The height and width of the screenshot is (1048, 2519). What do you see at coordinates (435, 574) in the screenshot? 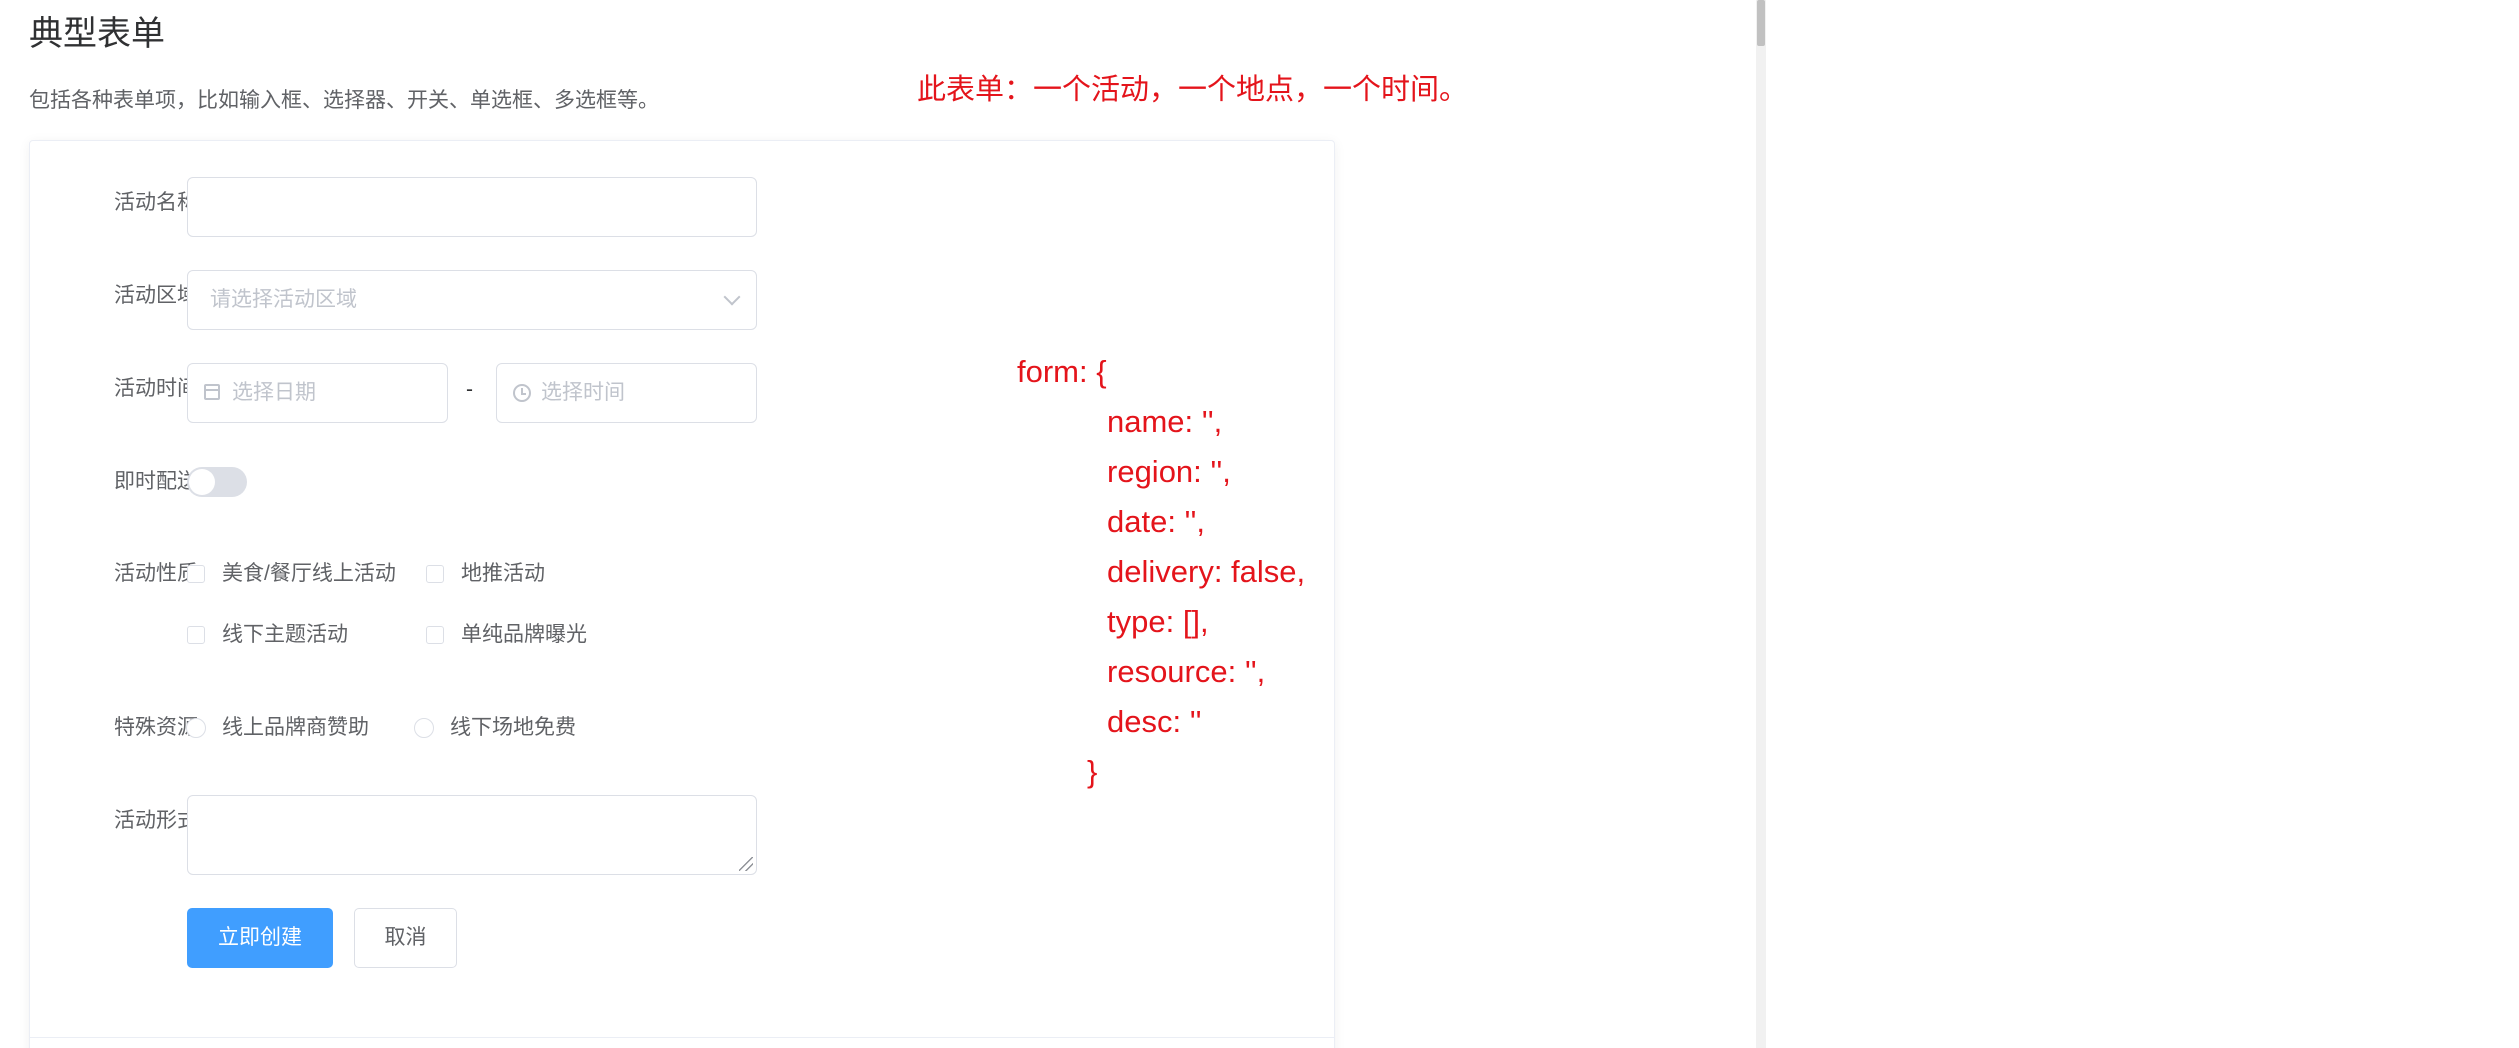
I see `type-checkbox-ground` at bounding box center [435, 574].